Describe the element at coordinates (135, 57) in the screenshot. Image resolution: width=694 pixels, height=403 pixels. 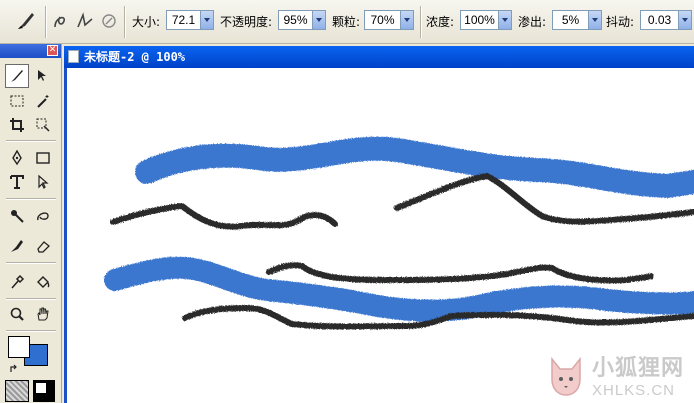
I see `document-title: 未标题-2 @ 100%` at that location.